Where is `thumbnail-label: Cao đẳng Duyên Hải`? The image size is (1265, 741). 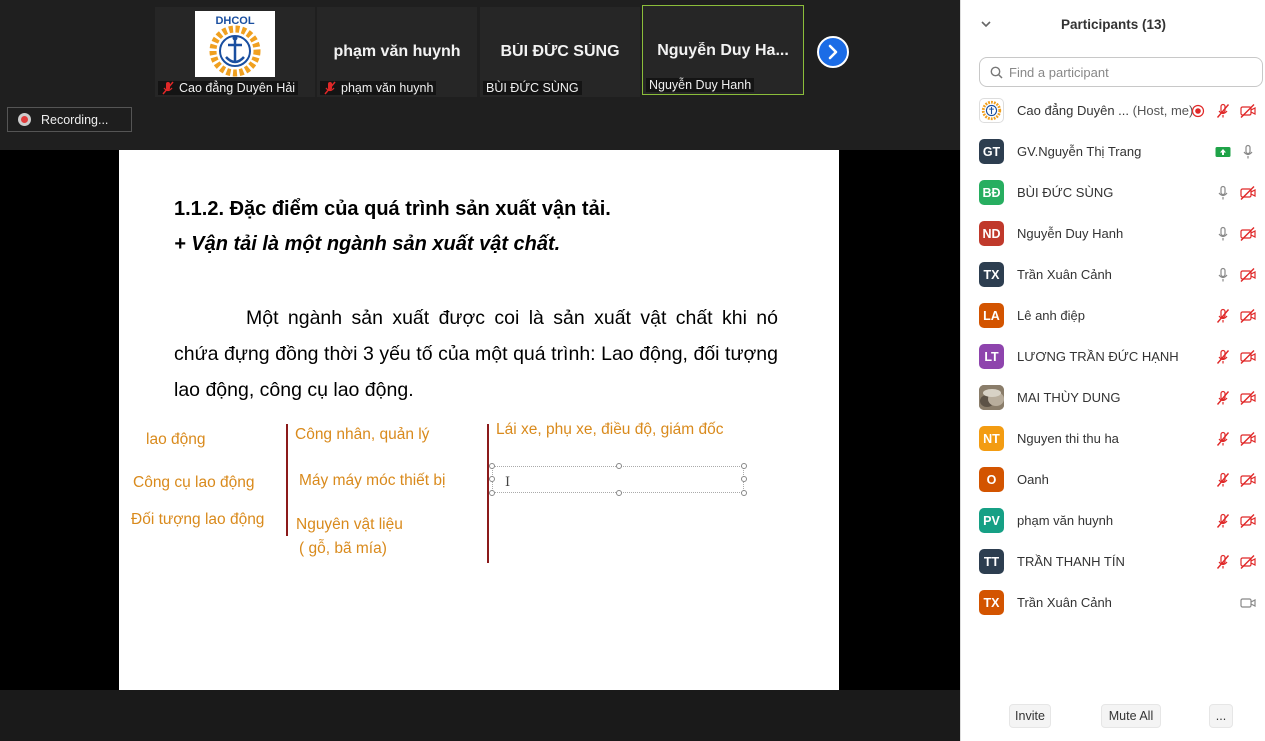
thumbnail-label: Cao đẳng Duyên Hải is located at coordinates (228, 88).